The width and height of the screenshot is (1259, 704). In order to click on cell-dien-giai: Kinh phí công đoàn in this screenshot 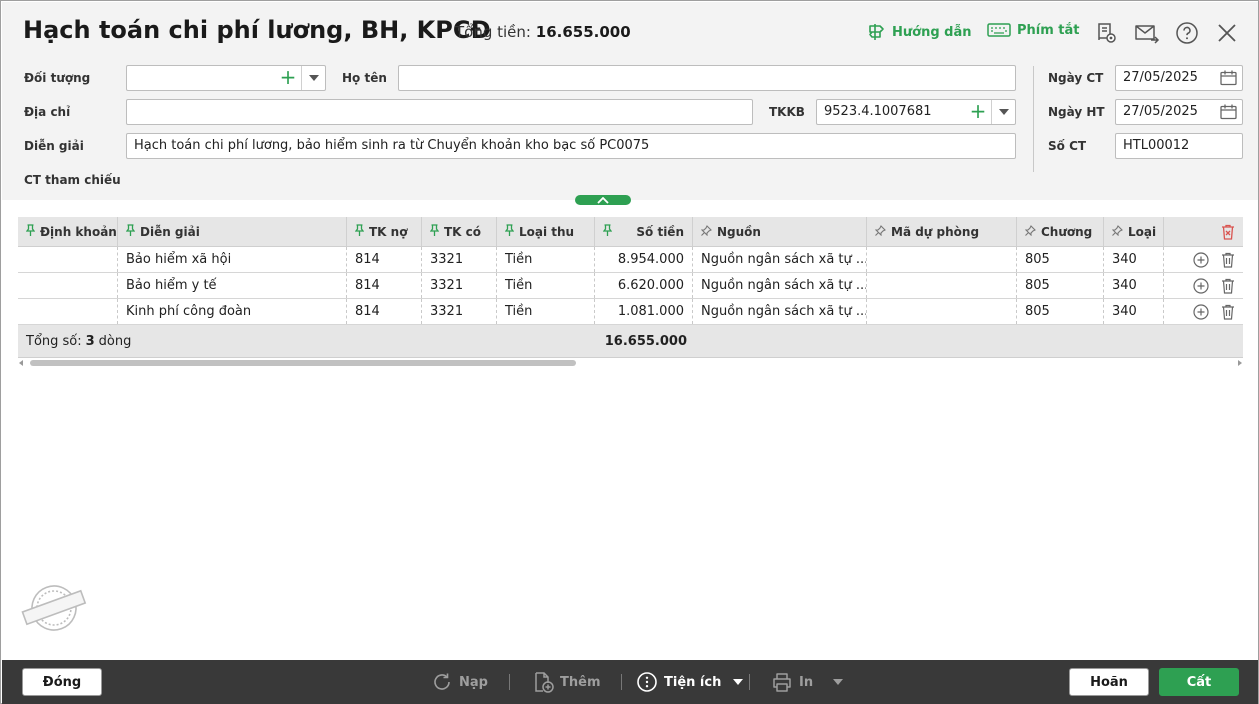, I will do `click(232, 311)`.